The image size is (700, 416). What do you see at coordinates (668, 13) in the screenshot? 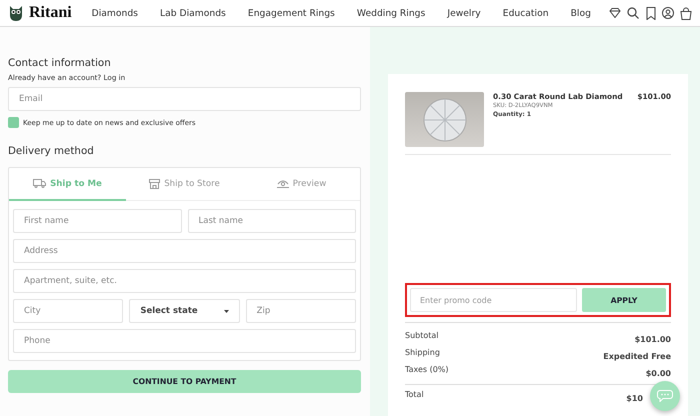
I see `user-icon` at bounding box center [668, 13].